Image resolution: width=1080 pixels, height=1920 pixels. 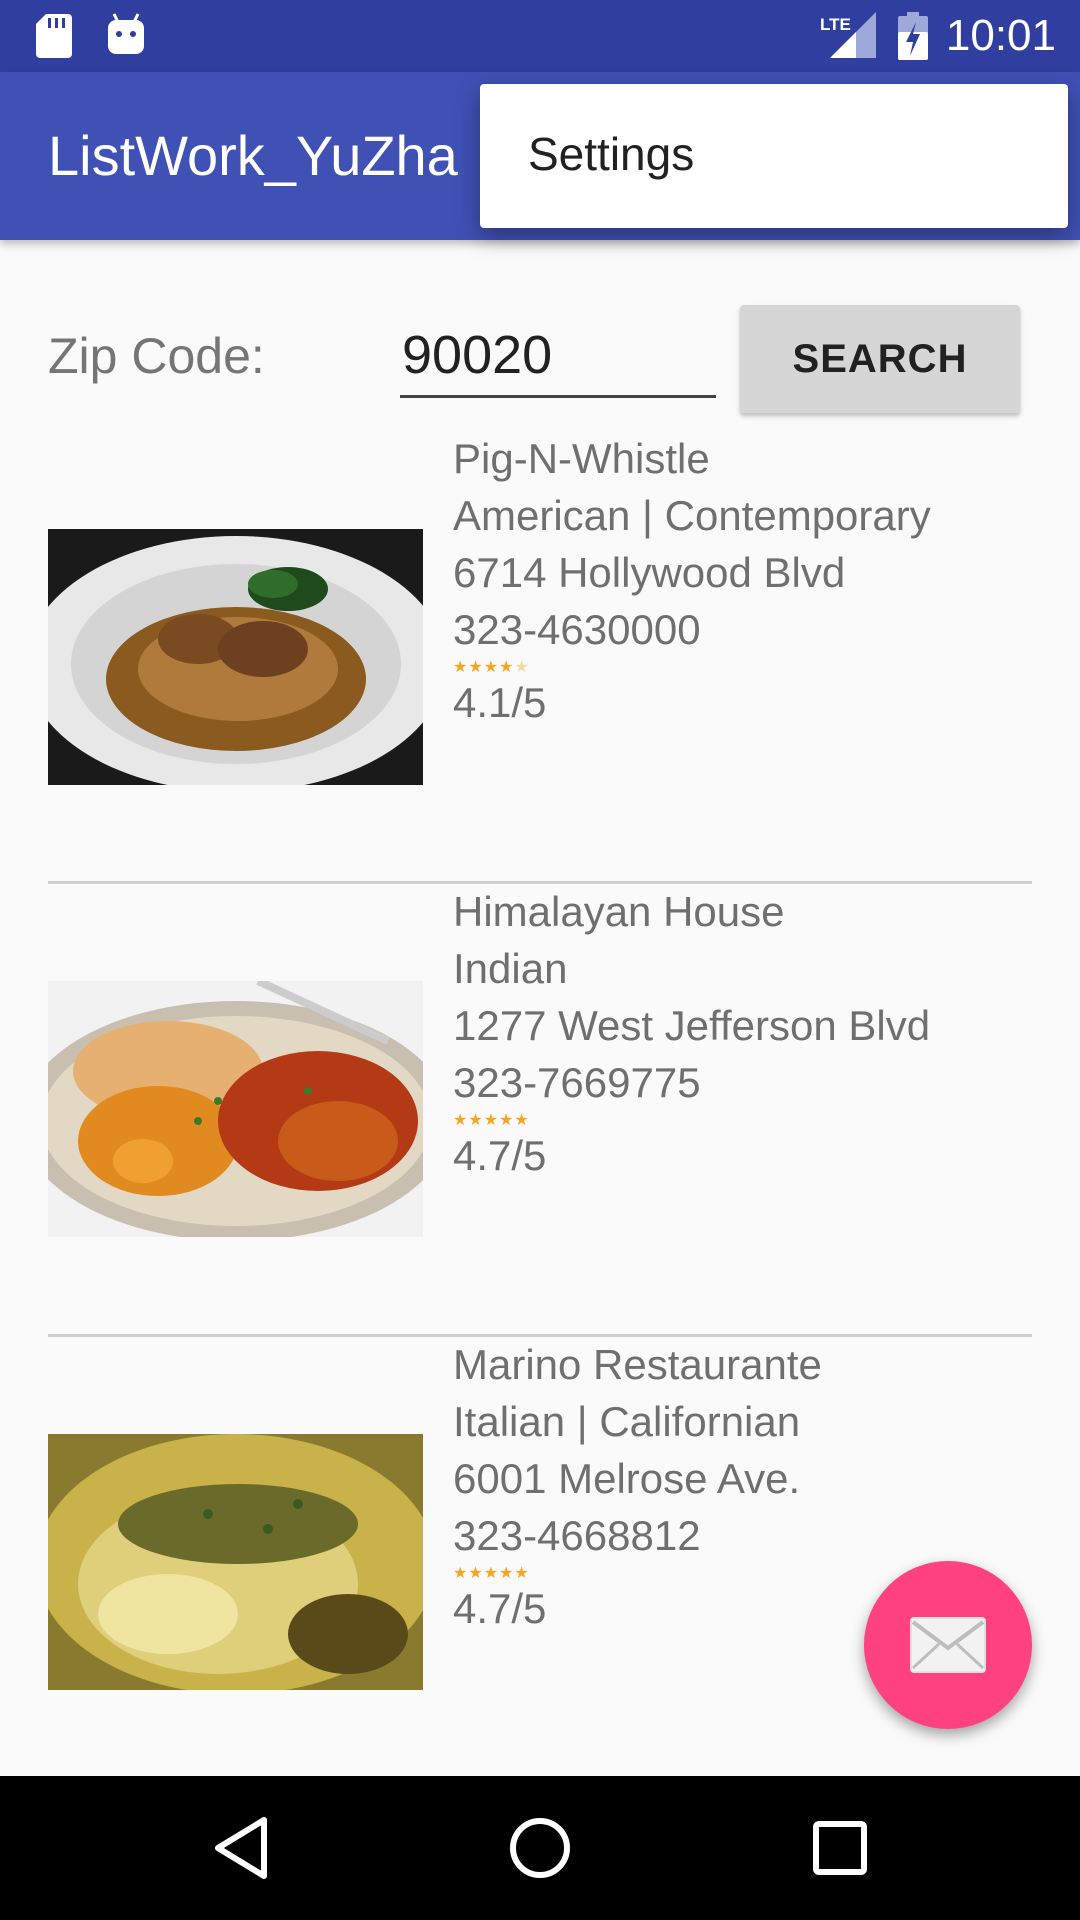 I want to click on sd-card-icon, so click(x=54, y=36).